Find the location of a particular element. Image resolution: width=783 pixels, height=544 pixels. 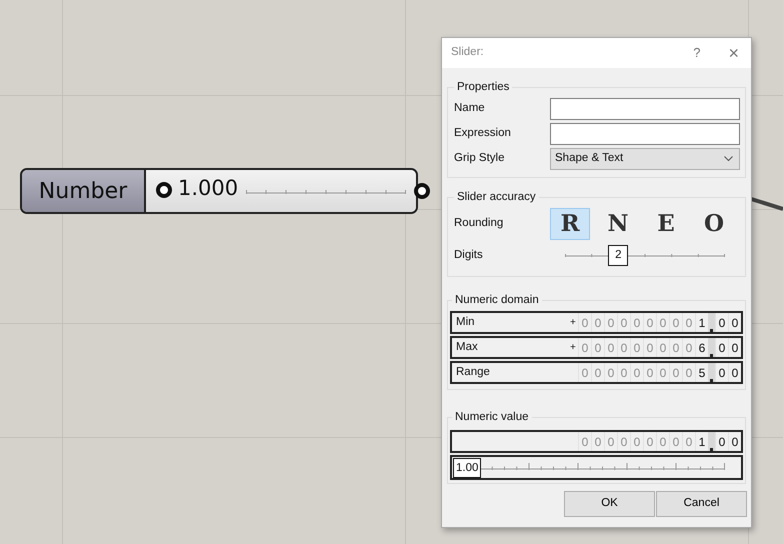

number-field: Min + 0 0 0 0 0 0 0 0 0 1 0 0 is located at coordinates (596, 322).